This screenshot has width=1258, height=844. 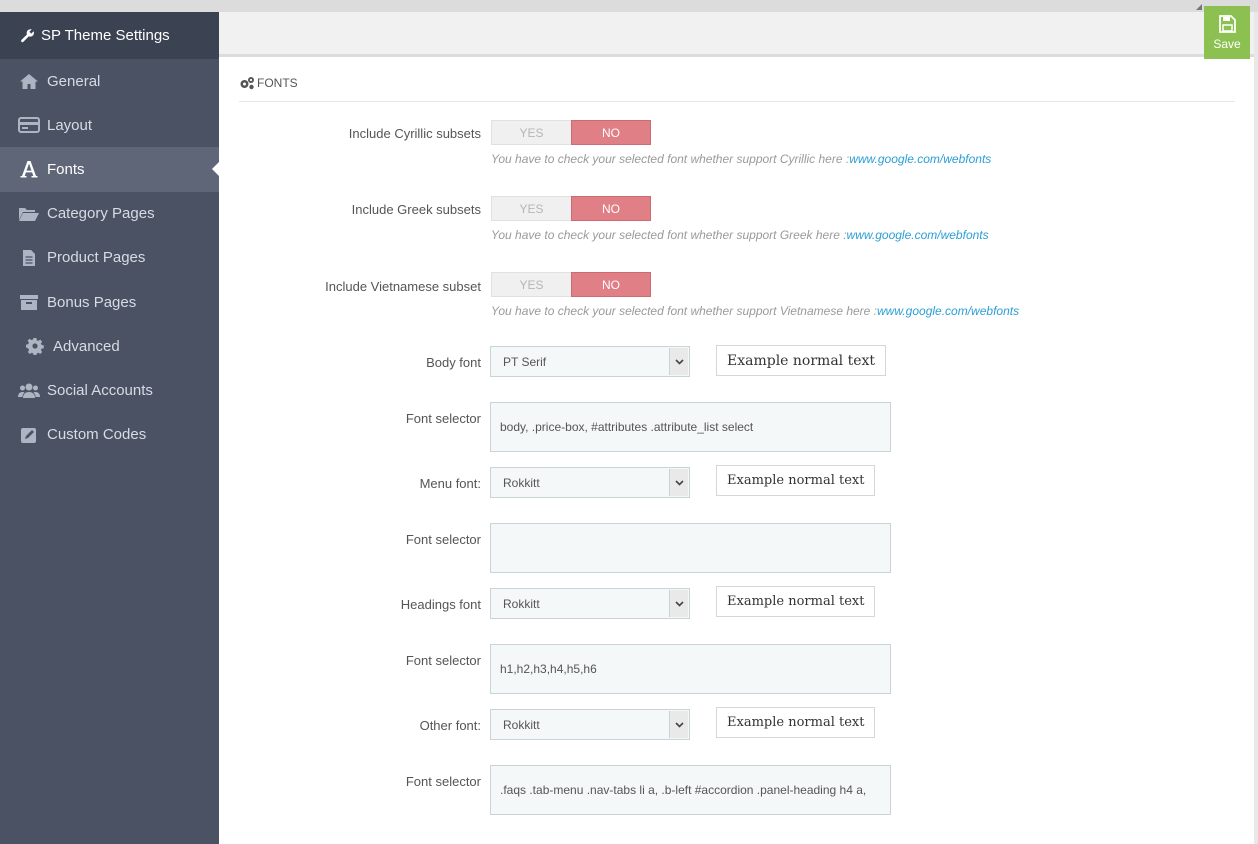 I want to click on save-button: Save, so click(x=1227, y=32).